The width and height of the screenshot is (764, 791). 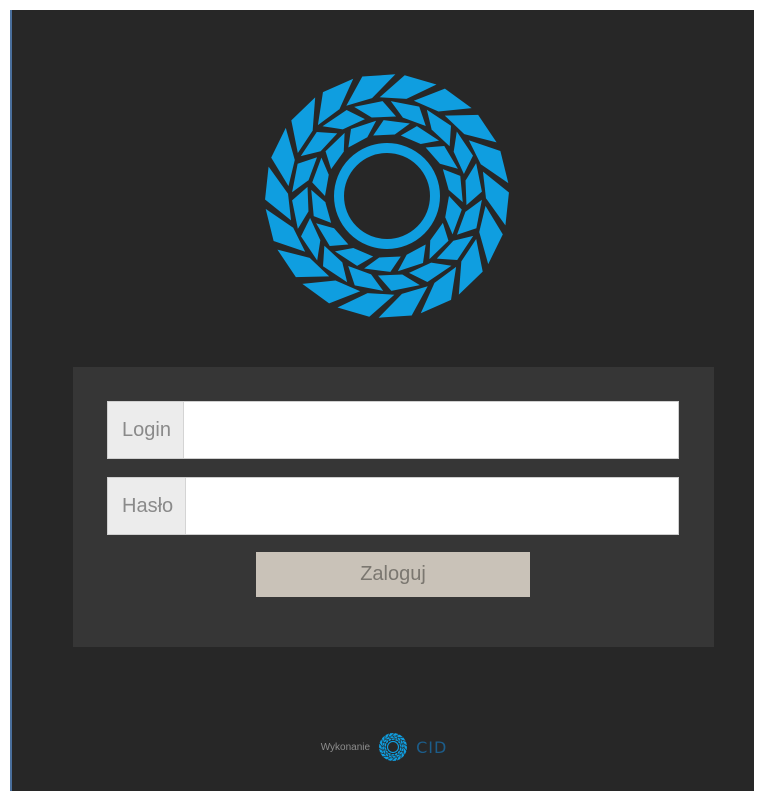 What do you see at coordinates (393, 747) in the screenshot?
I see `vendor-logo-icon` at bounding box center [393, 747].